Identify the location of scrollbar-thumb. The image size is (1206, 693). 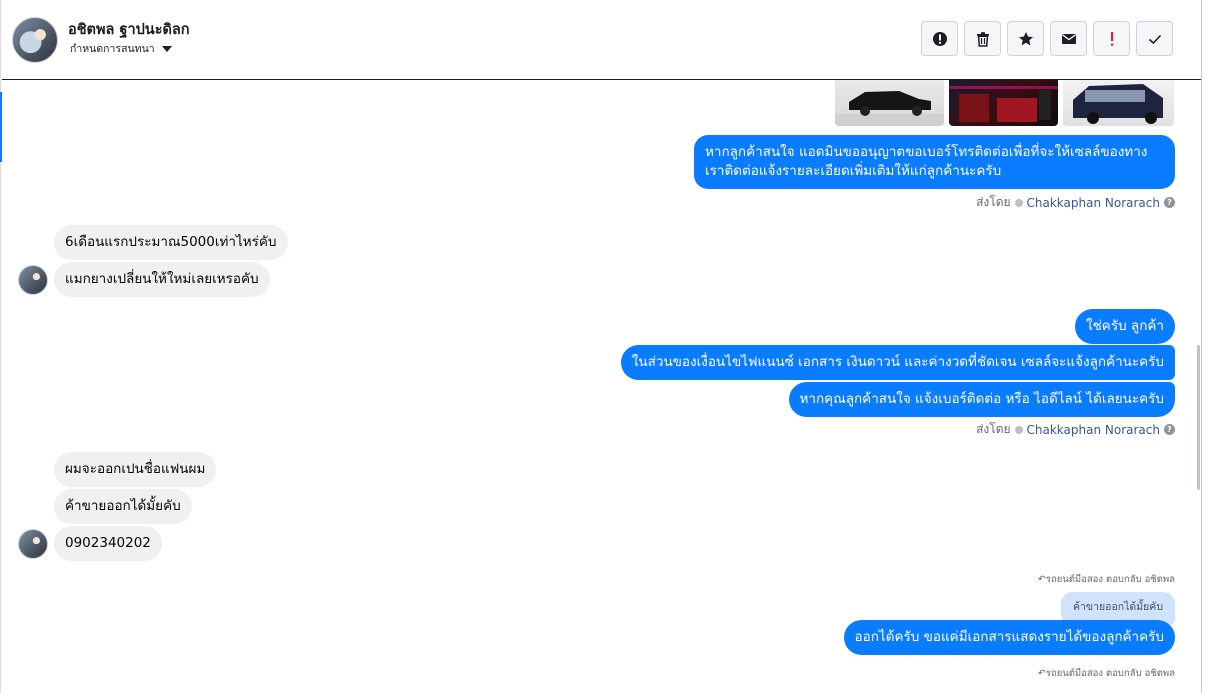
(1198, 417).